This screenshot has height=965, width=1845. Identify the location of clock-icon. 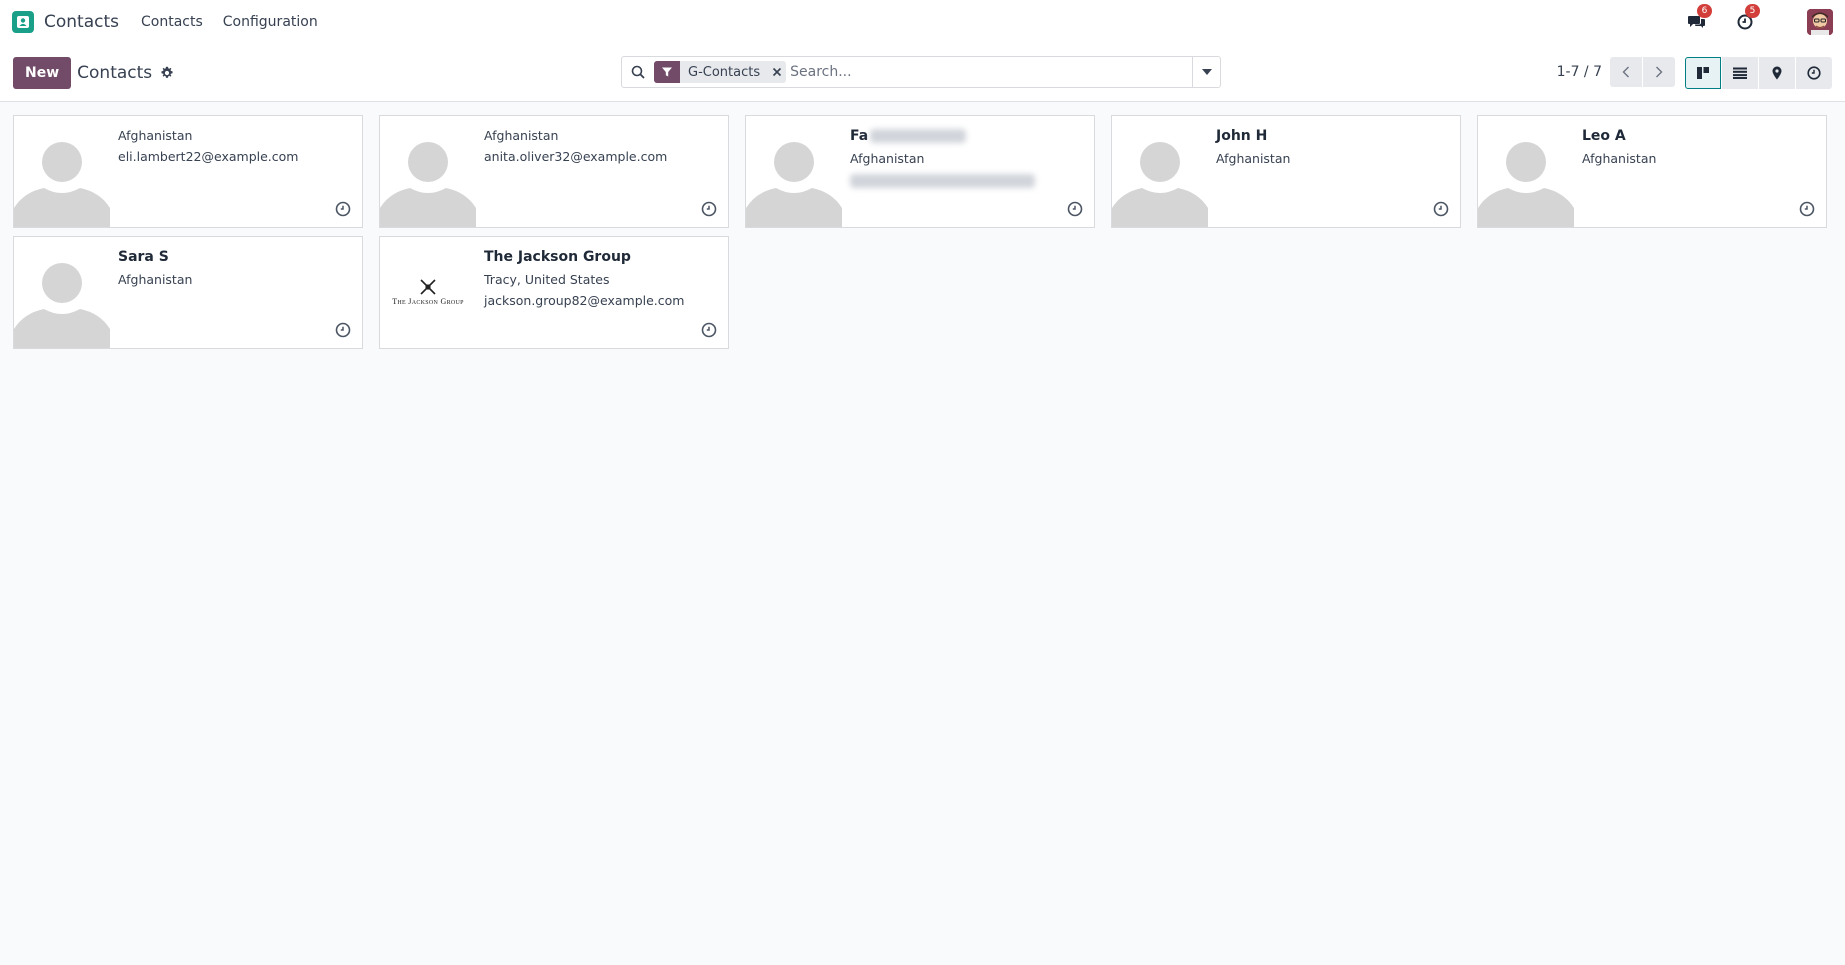
(1814, 73).